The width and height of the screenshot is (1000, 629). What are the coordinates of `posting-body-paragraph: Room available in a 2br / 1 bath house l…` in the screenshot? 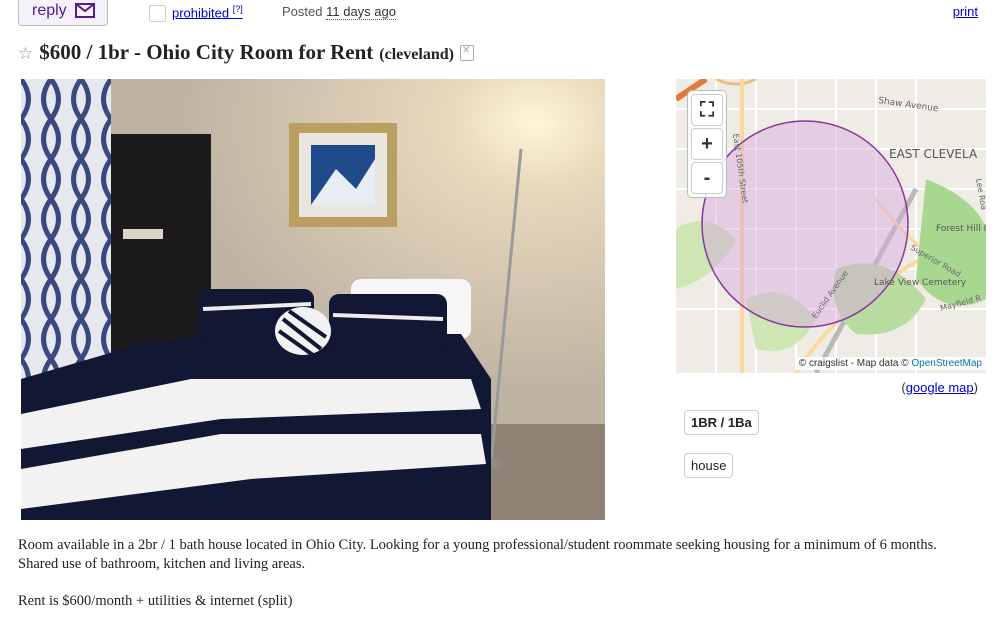 It's located at (477, 554).